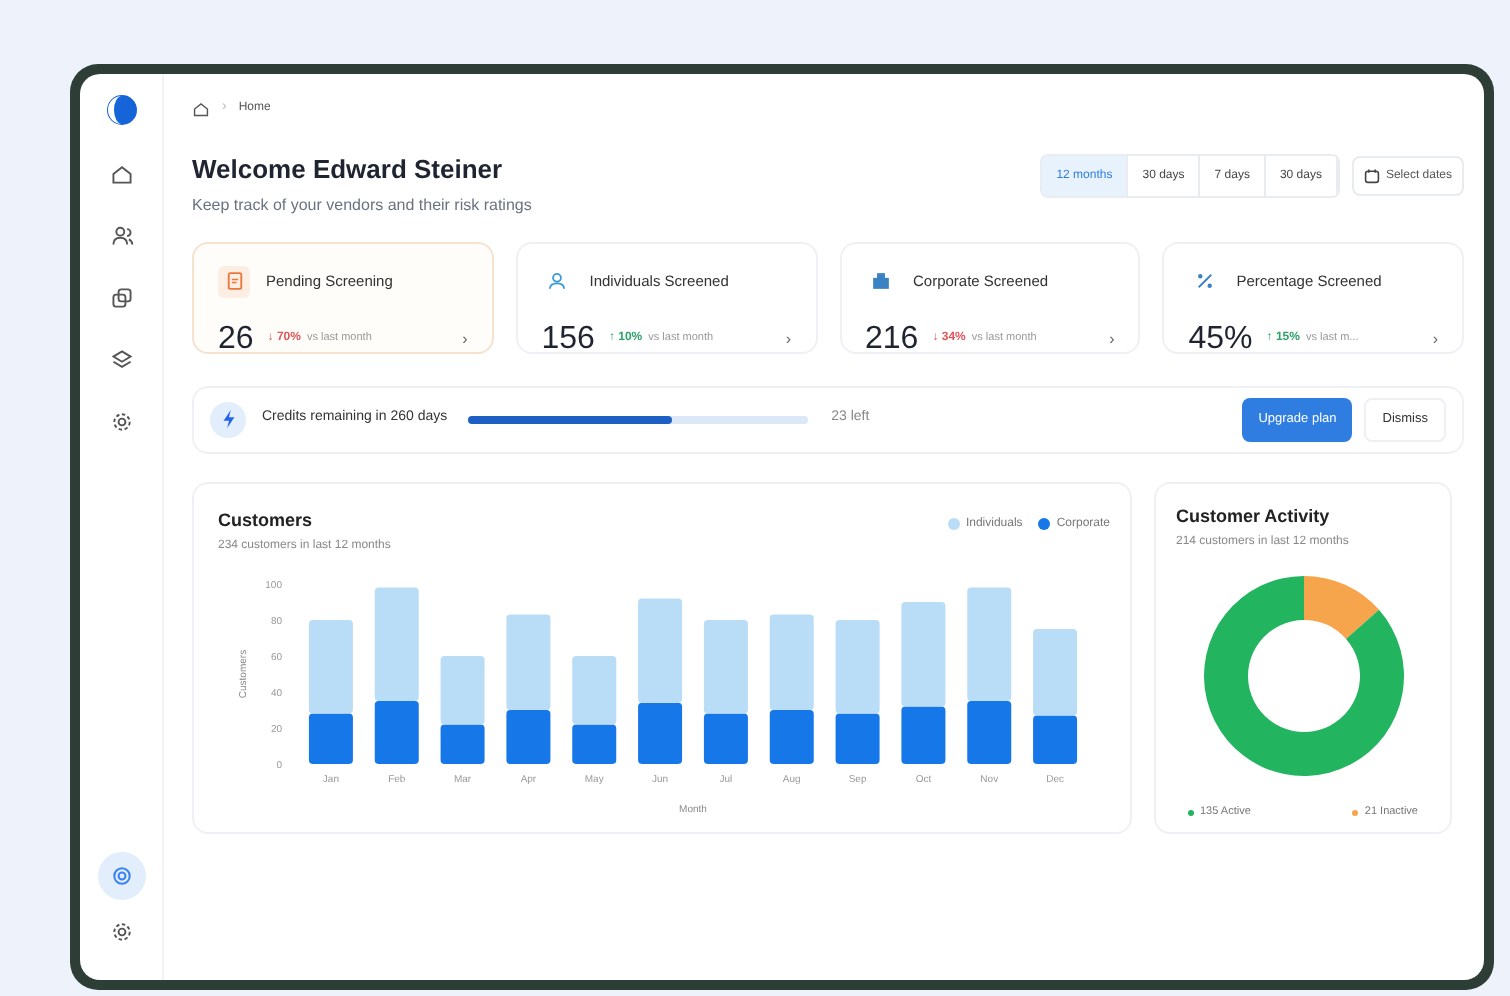  What do you see at coordinates (121, 110) in the screenshot?
I see `logo-icon` at bounding box center [121, 110].